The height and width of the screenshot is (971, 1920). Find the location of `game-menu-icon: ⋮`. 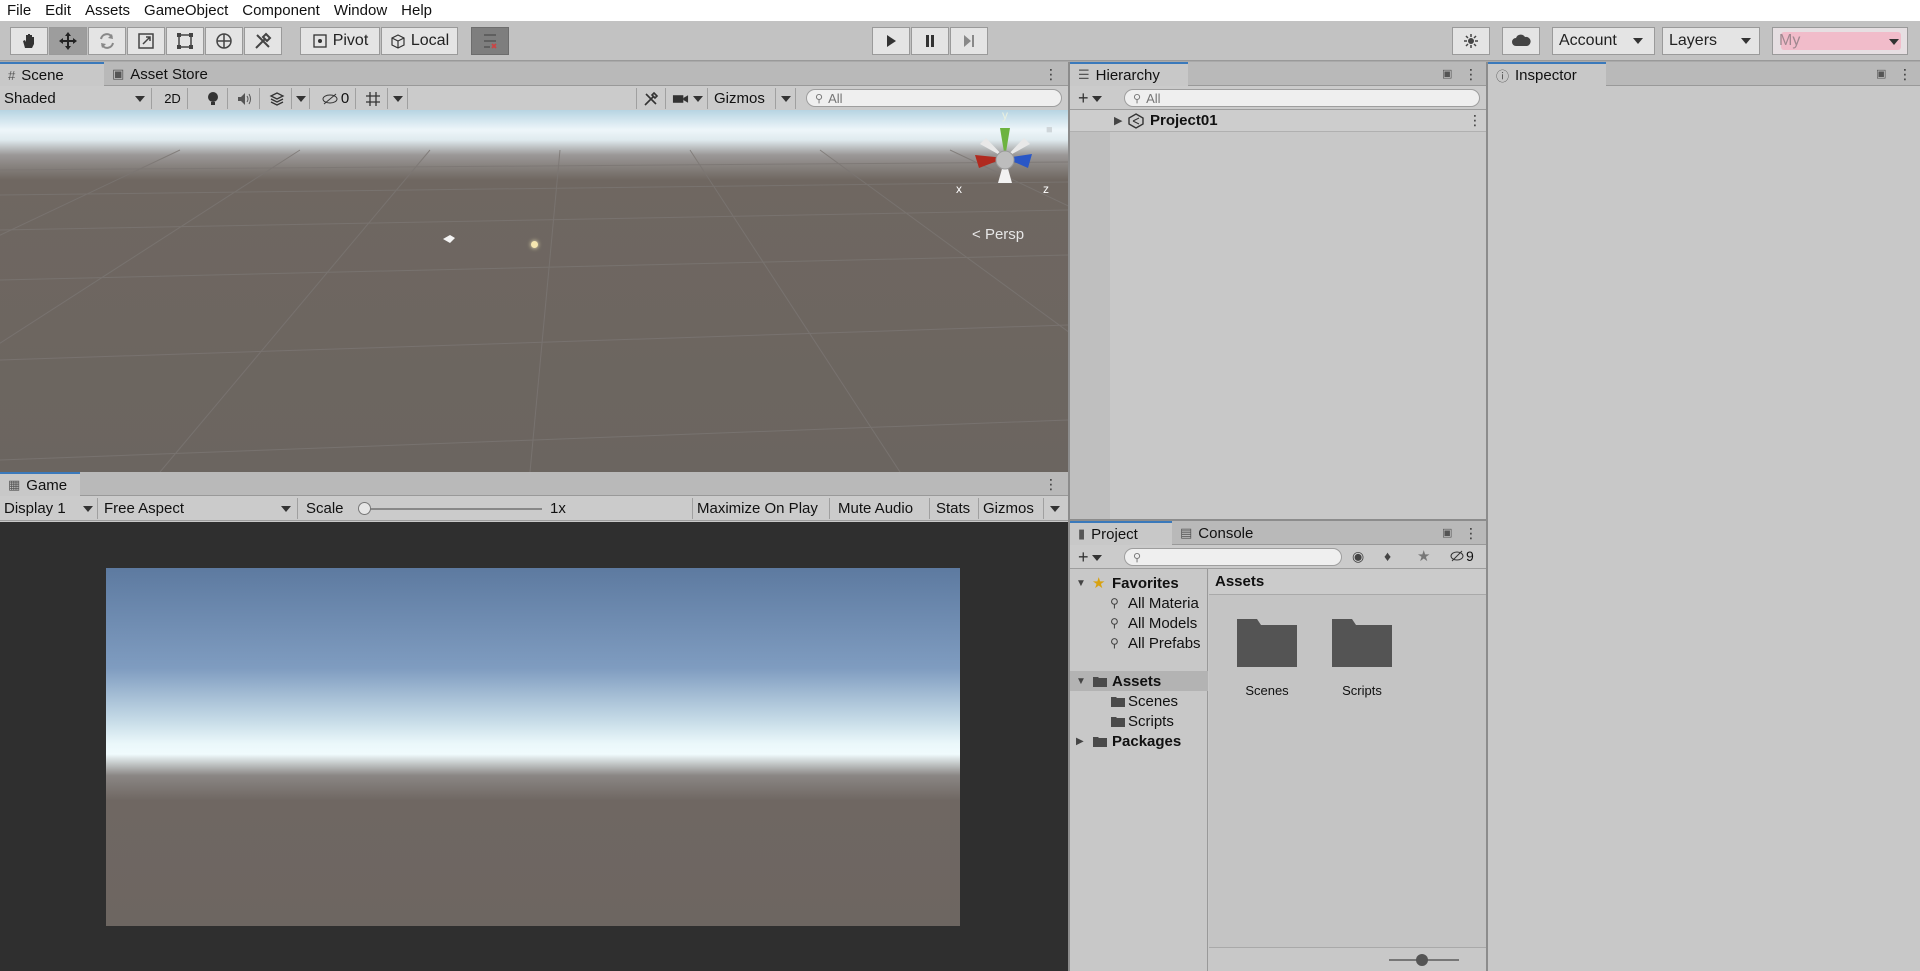

game-menu-icon: ⋮ is located at coordinates (1051, 484).